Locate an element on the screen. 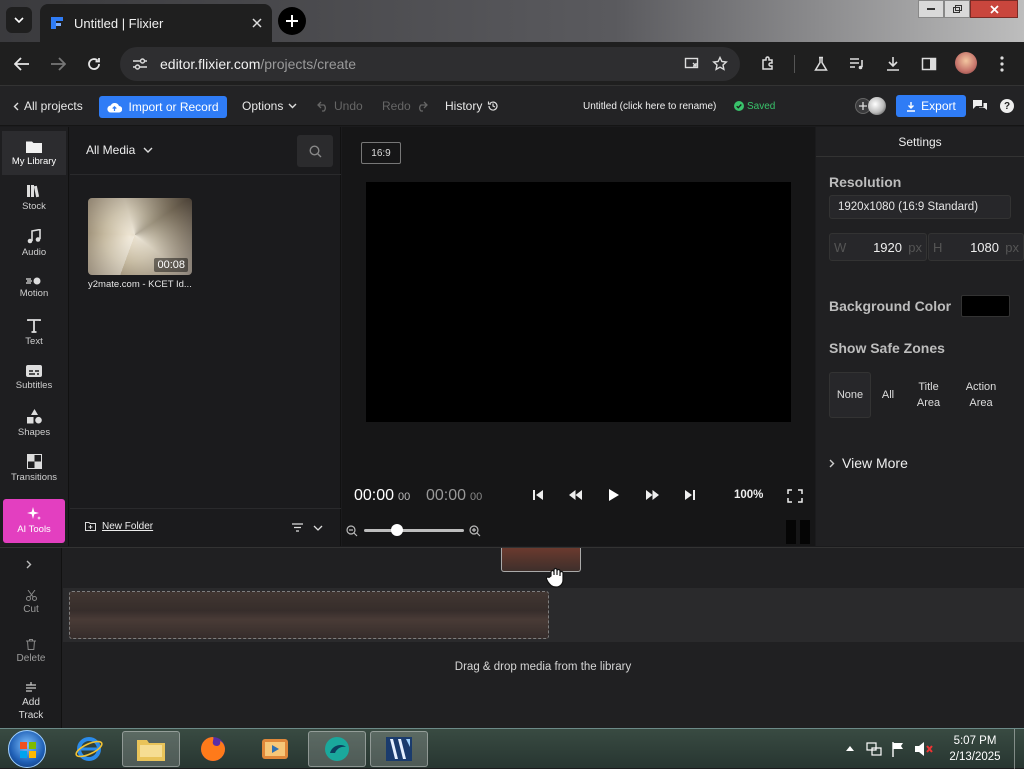 Image resolution: width=1024 pixels, height=769 pixels. tray-action-center-icon is located at coordinates (898, 749).